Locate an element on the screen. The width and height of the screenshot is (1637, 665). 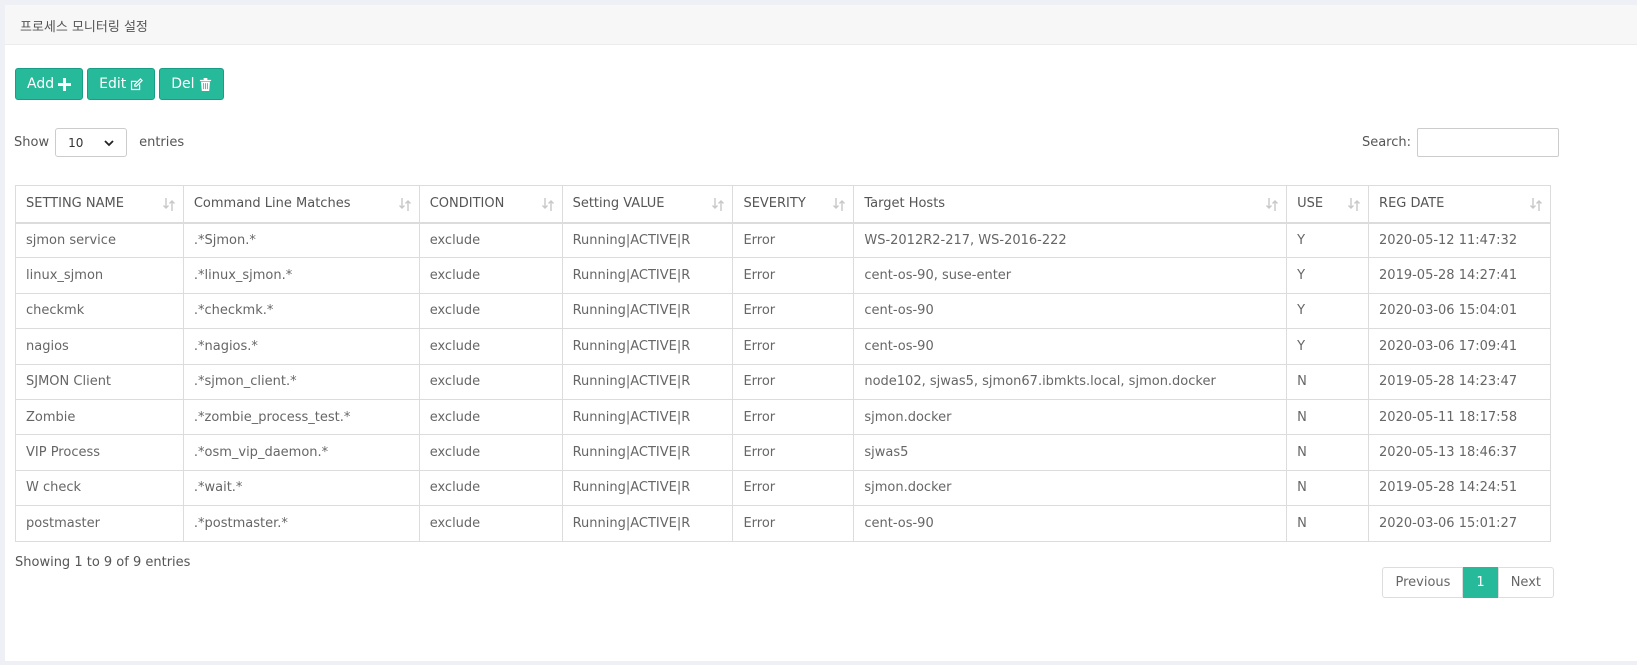
column-header: REG DATE is located at coordinates (1459, 204).